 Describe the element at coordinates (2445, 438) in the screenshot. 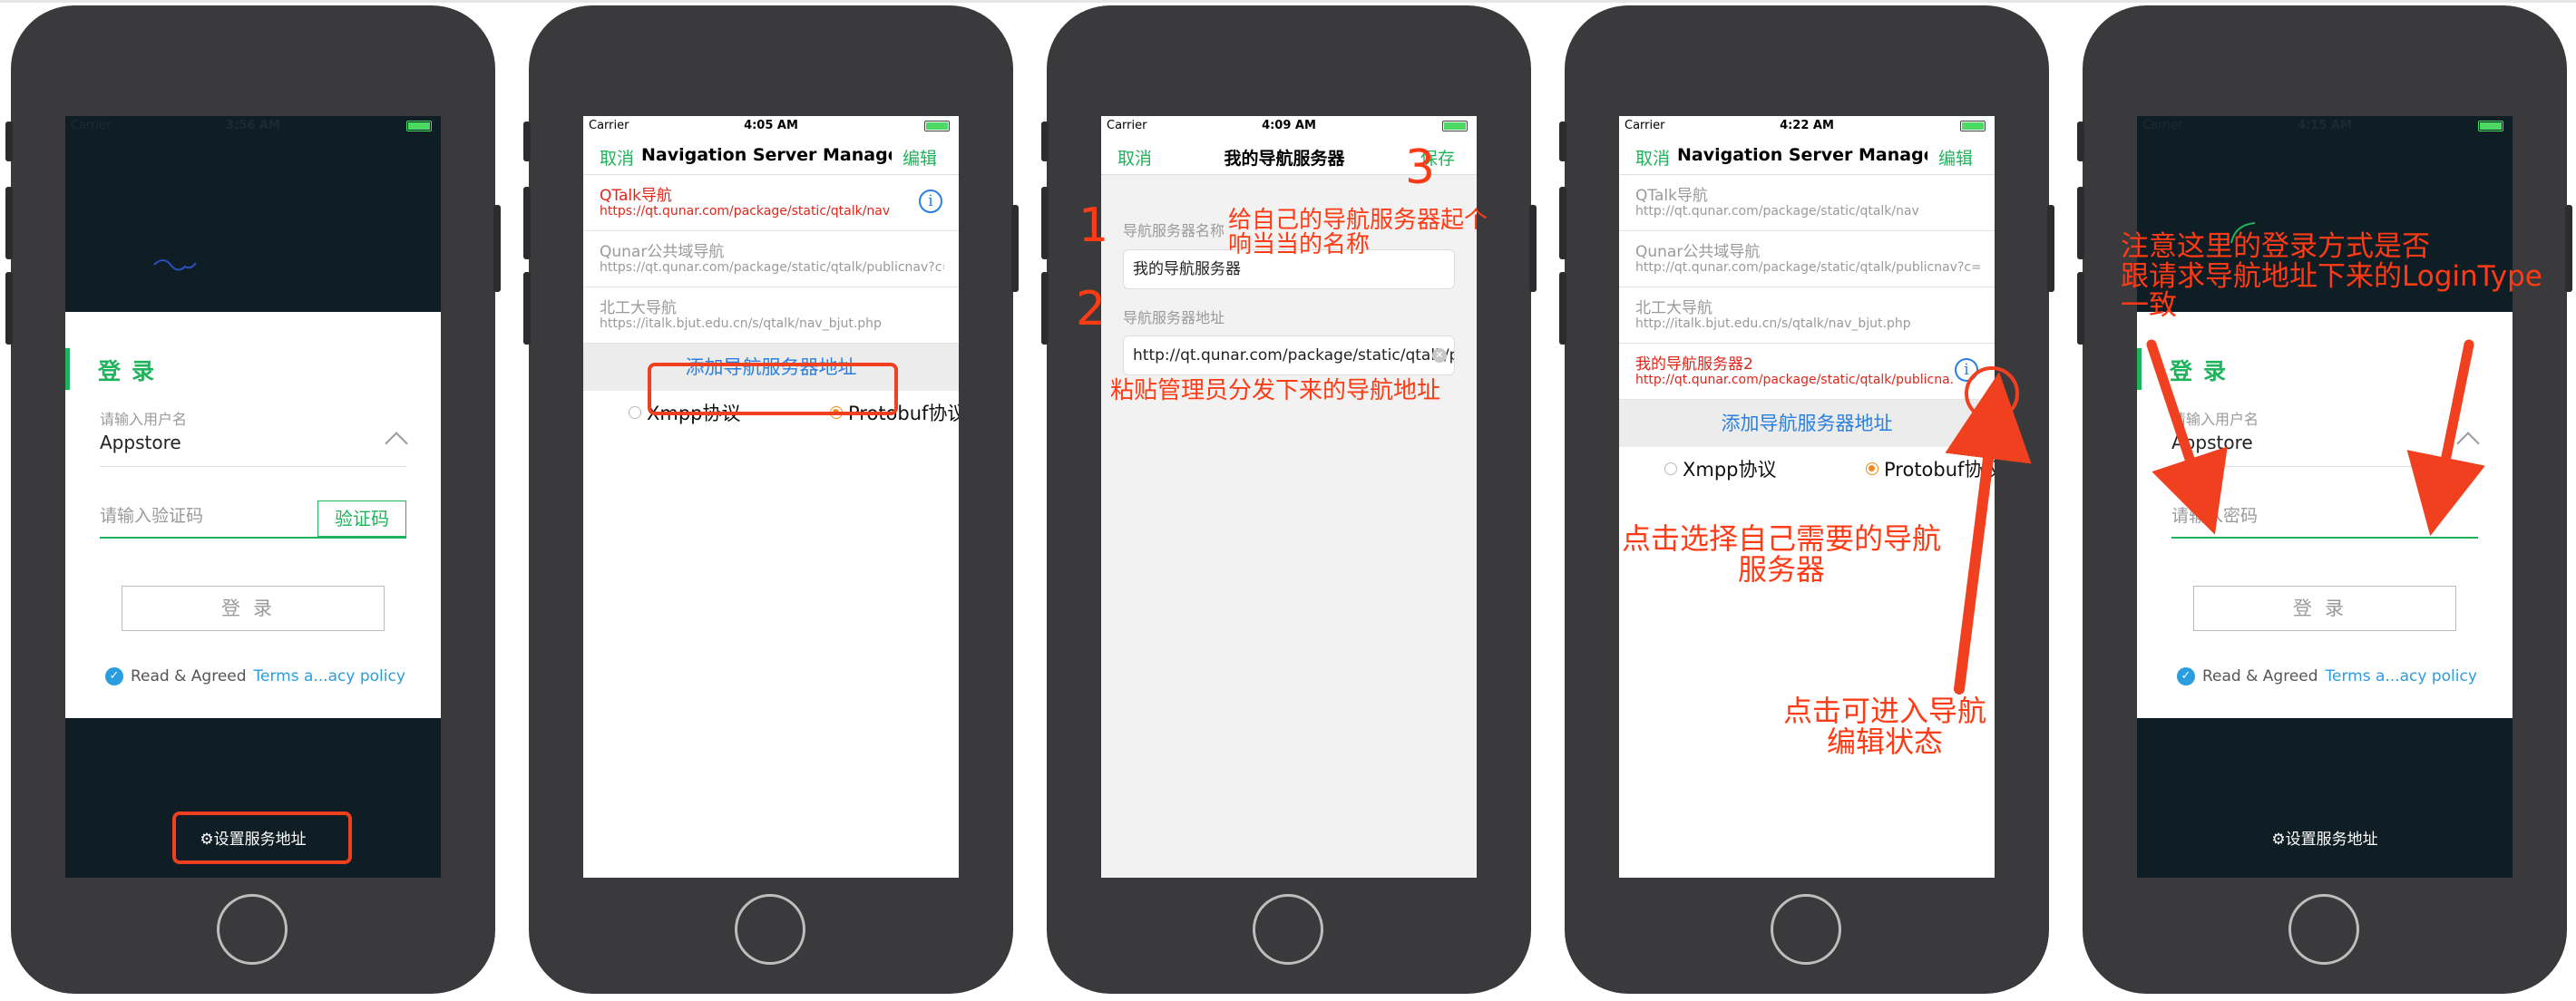

I see `arrow-to-password-right` at that location.